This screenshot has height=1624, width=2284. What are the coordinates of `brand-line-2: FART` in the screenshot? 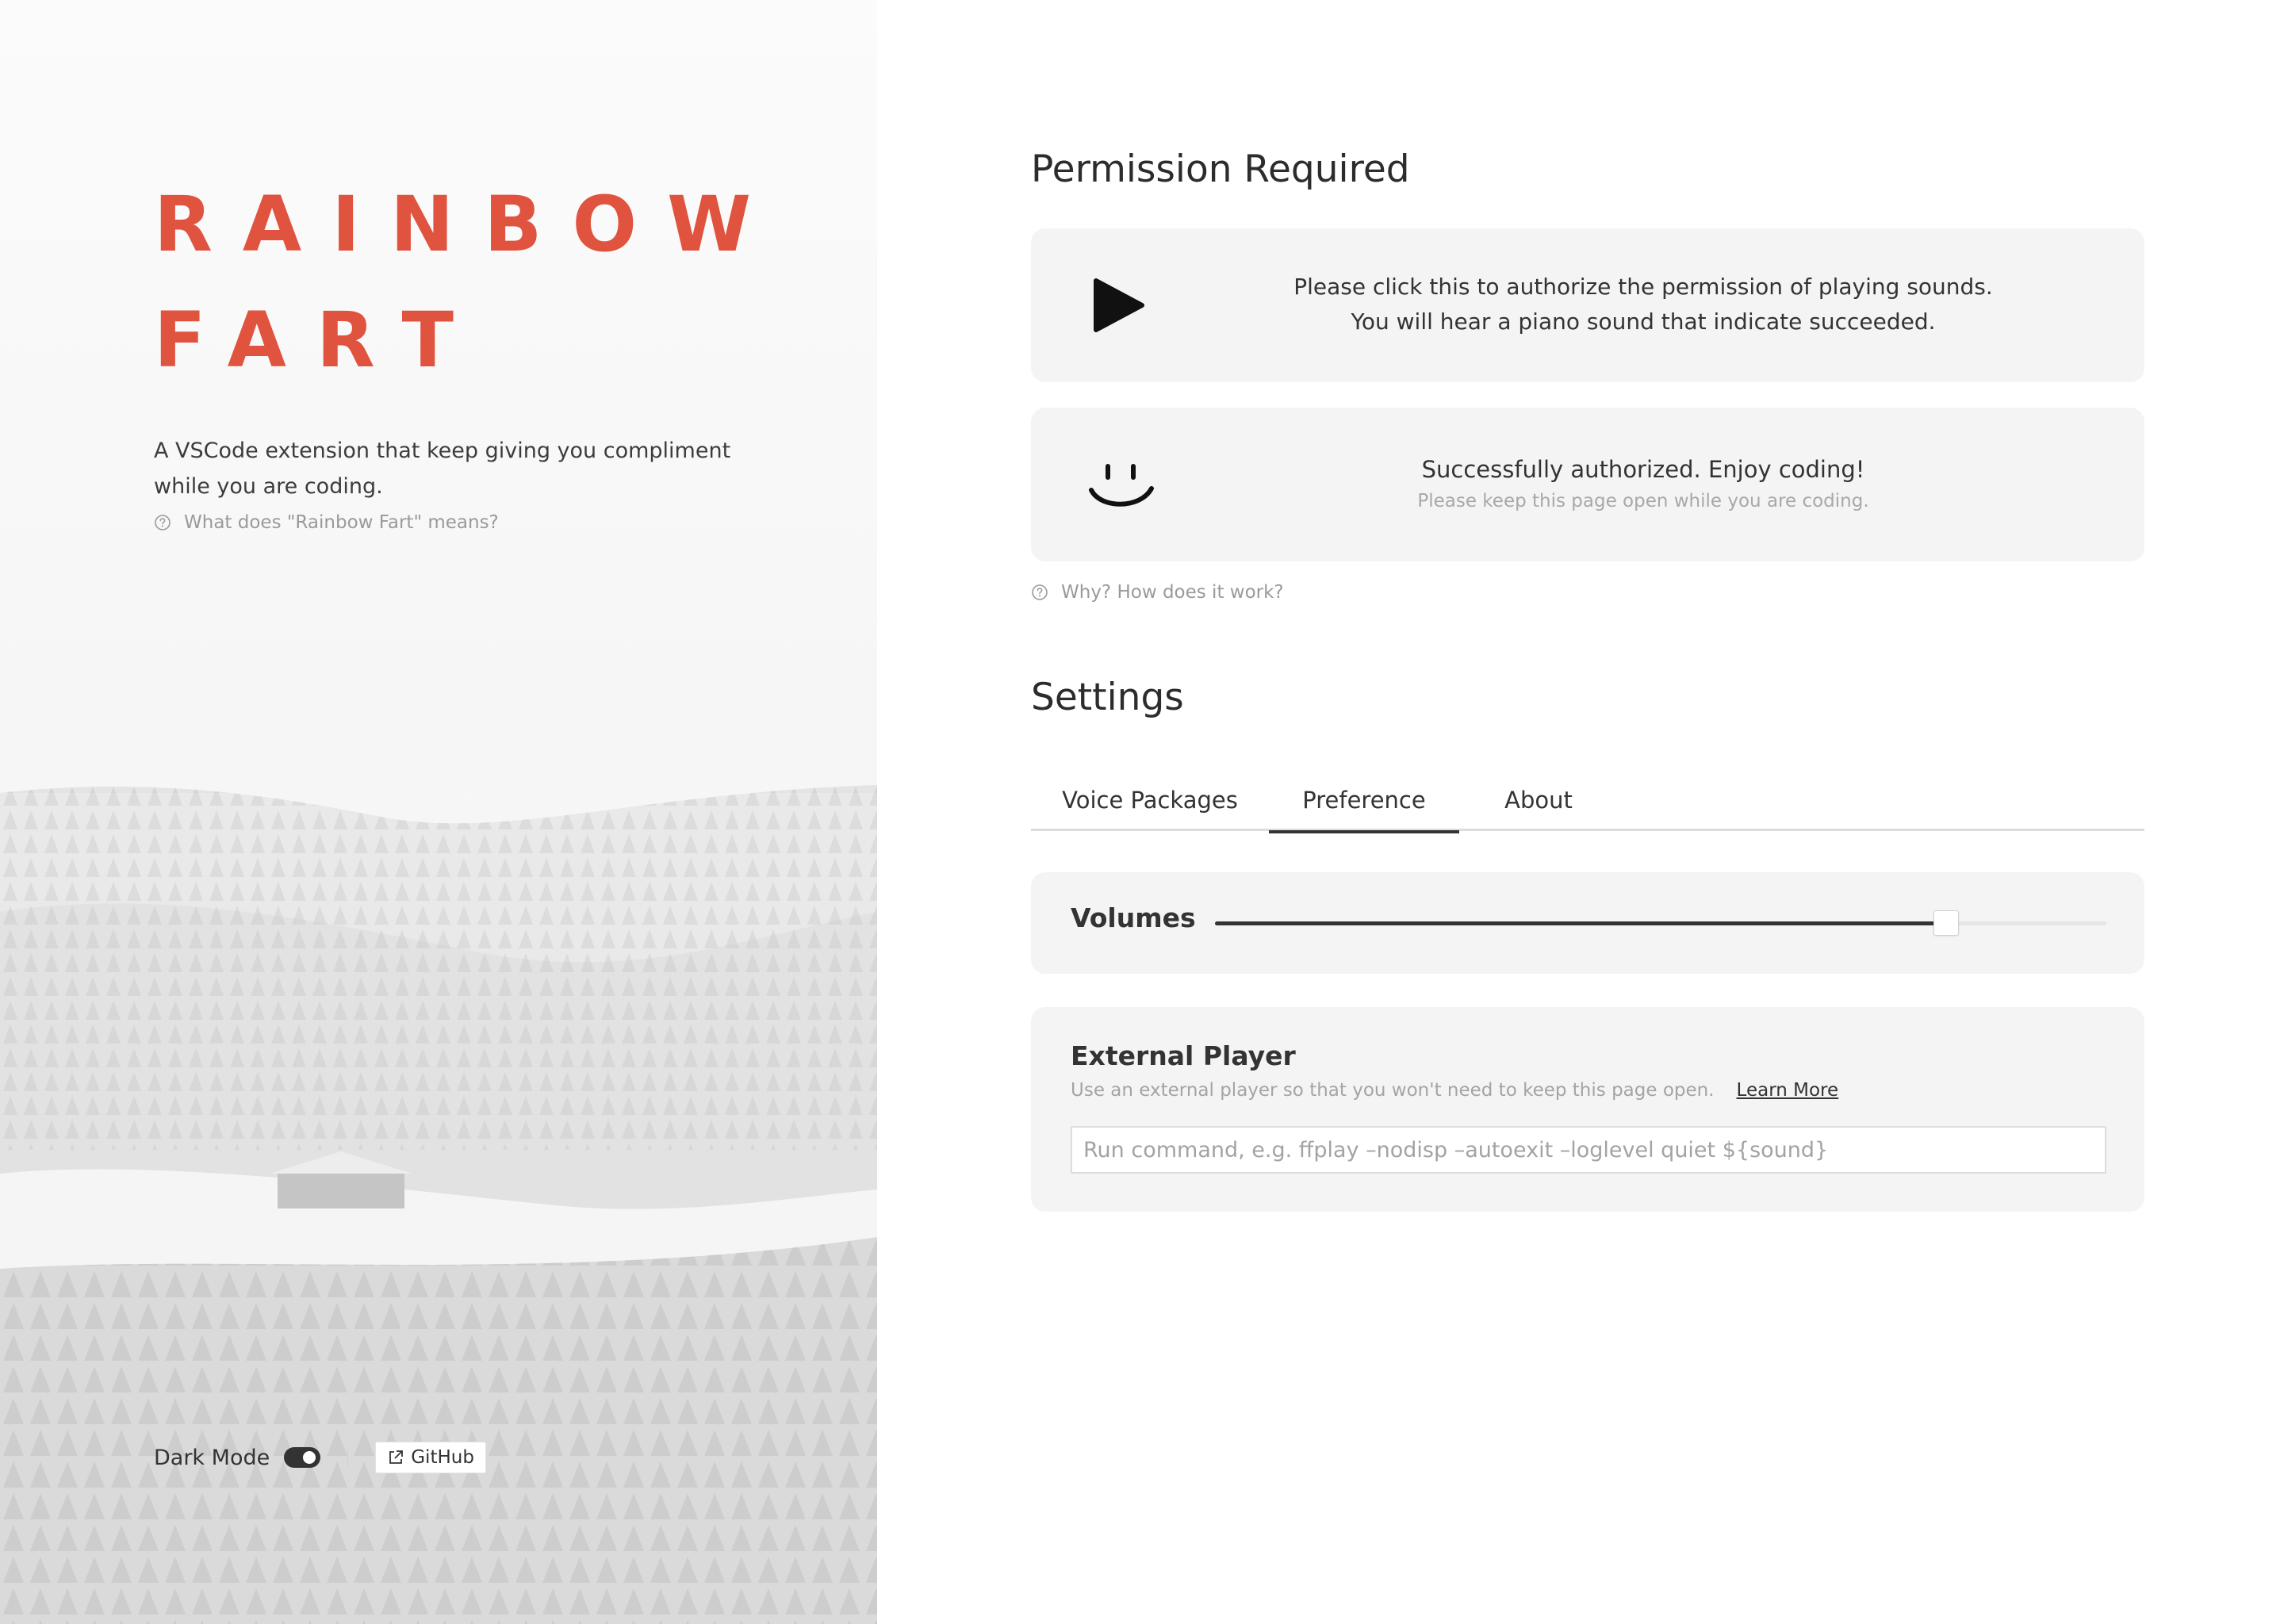 It's located at (319, 340).